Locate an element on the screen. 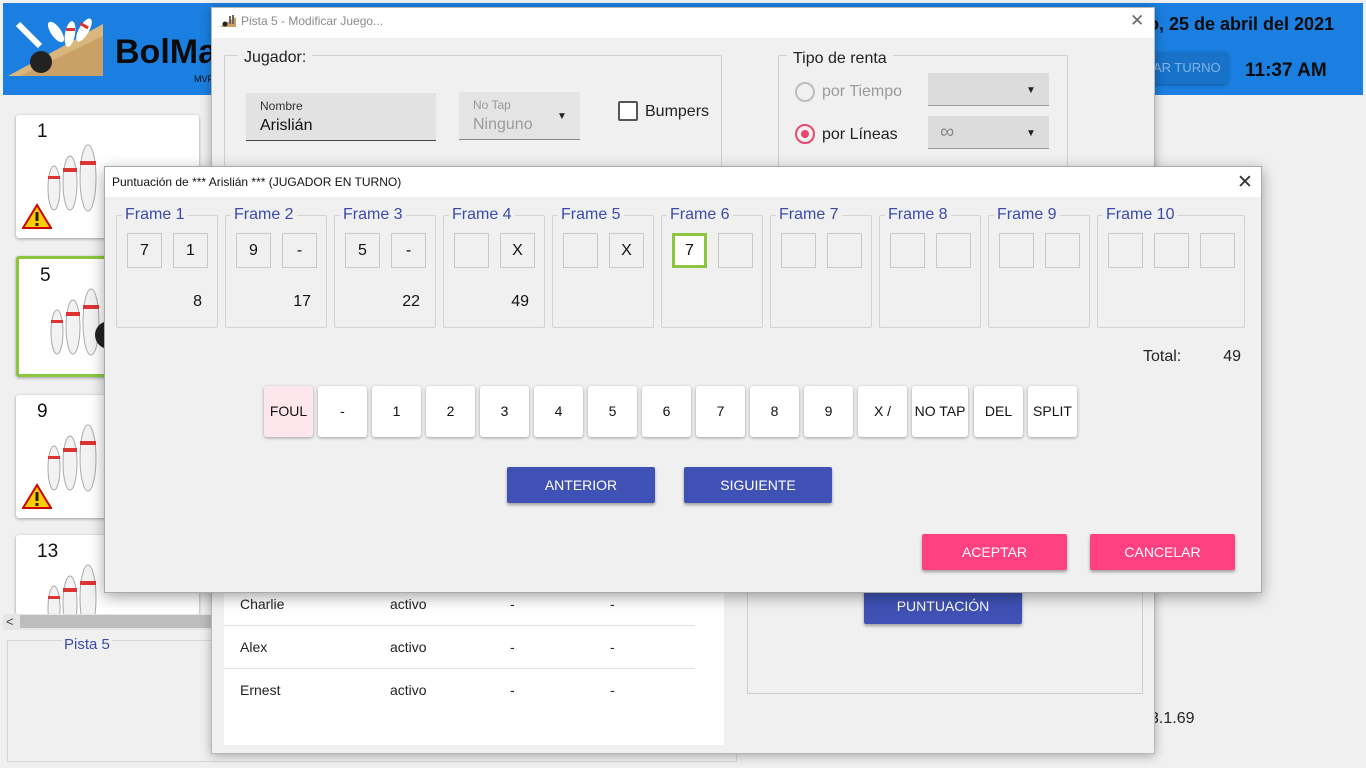  radio-por-tiempo is located at coordinates (805, 92).